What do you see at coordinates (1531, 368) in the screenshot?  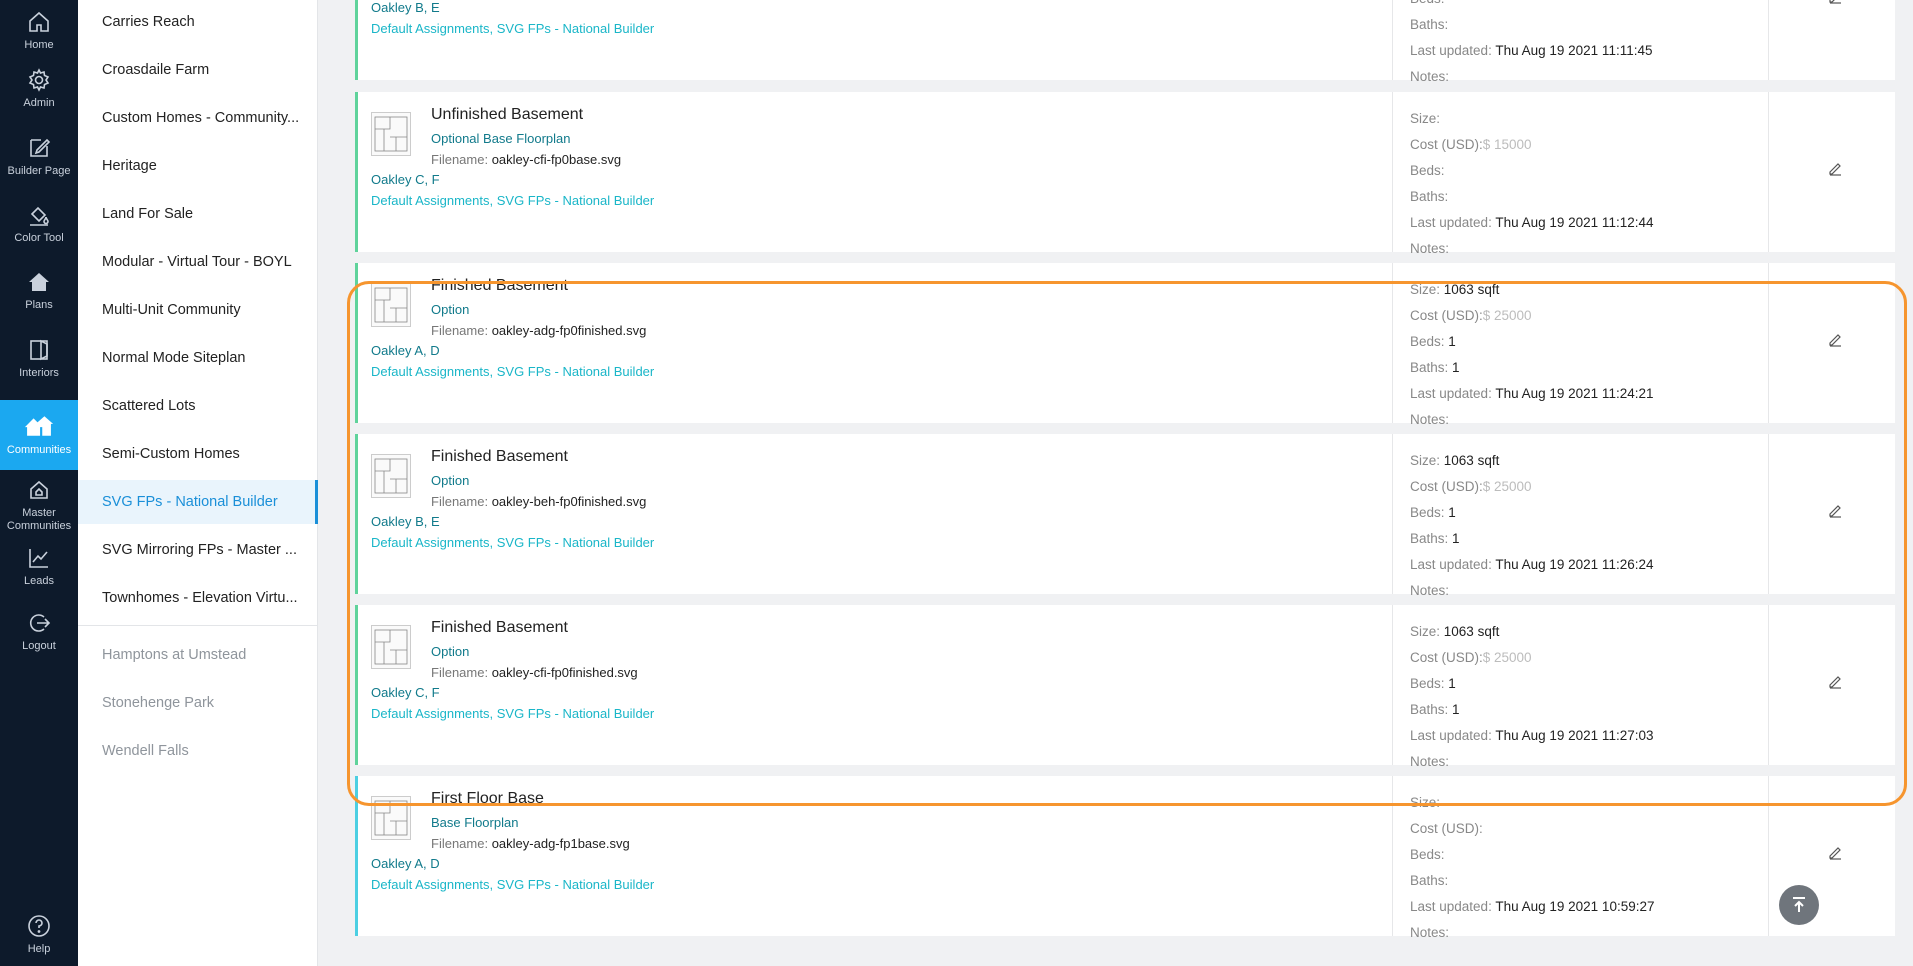 I see `baths-row: Baths: 1` at bounding box center [1531, 368].